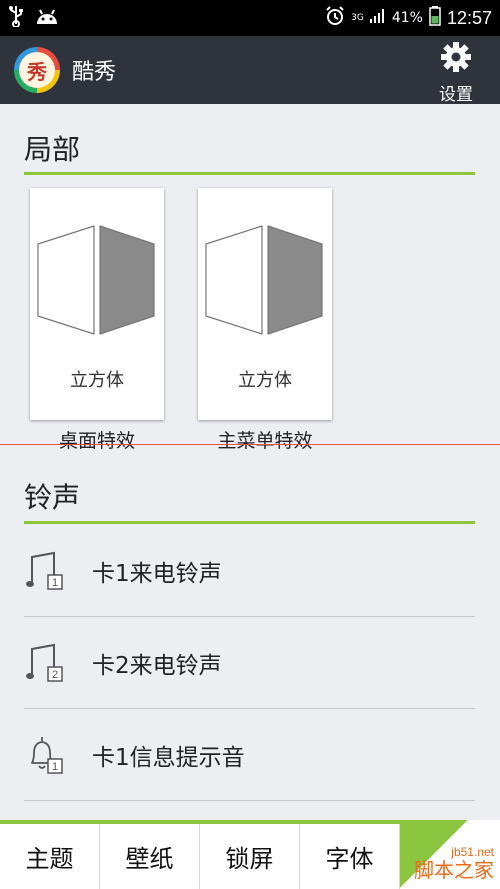 The width and height of the screenshot is (500, 889). I want to click on gear-icon, so click(456, 59).